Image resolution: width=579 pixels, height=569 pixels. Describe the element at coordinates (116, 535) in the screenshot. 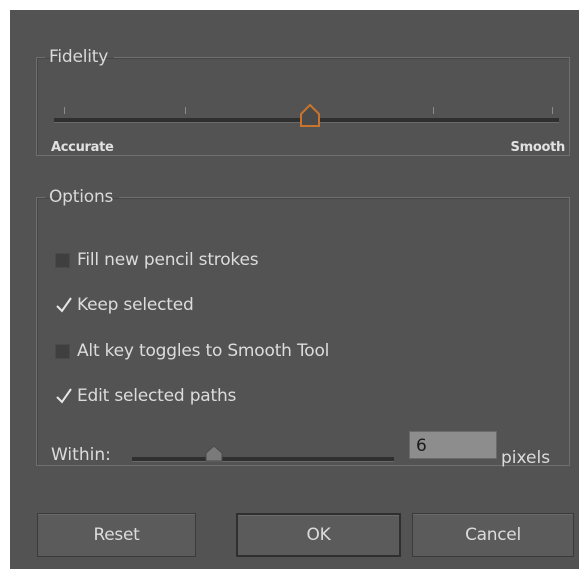

I see `reset-button: Reset` at that location.